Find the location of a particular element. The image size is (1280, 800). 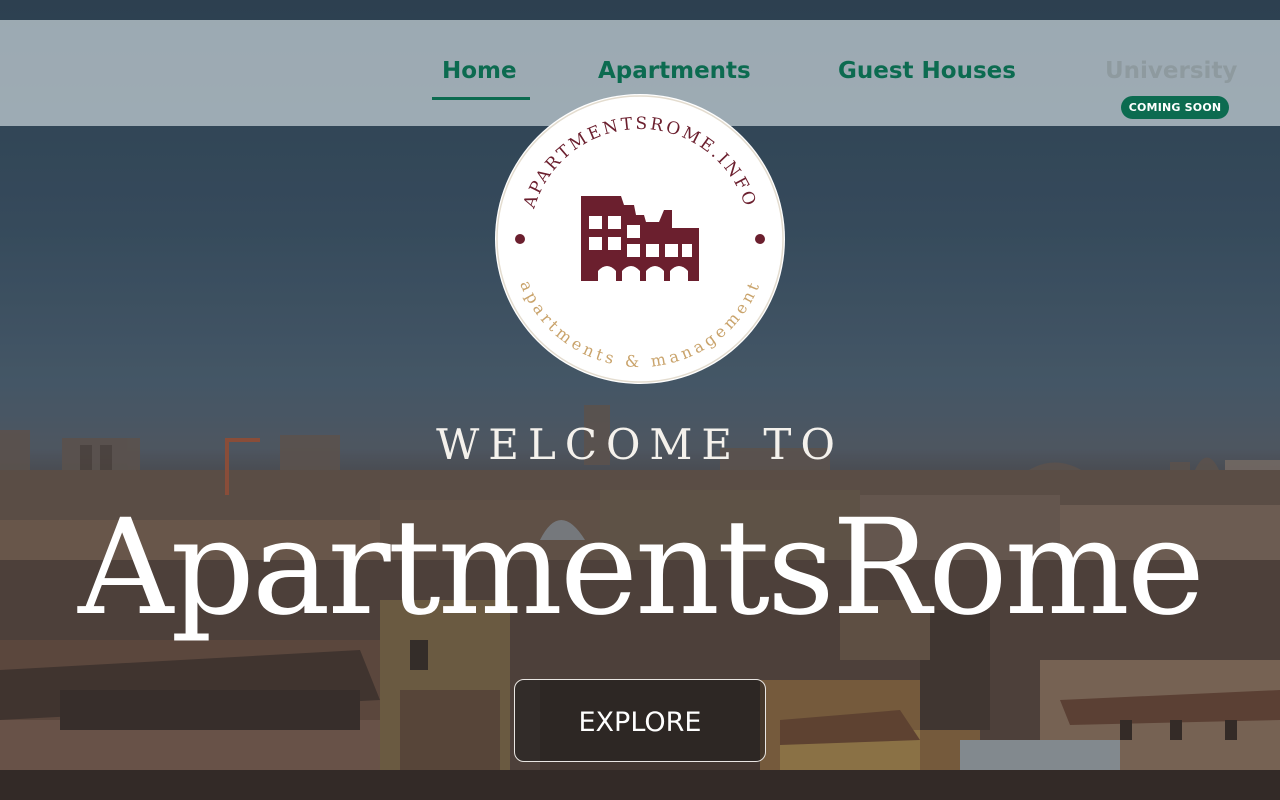

explore-button: EXPLORE is located at coordinates (640, 720).